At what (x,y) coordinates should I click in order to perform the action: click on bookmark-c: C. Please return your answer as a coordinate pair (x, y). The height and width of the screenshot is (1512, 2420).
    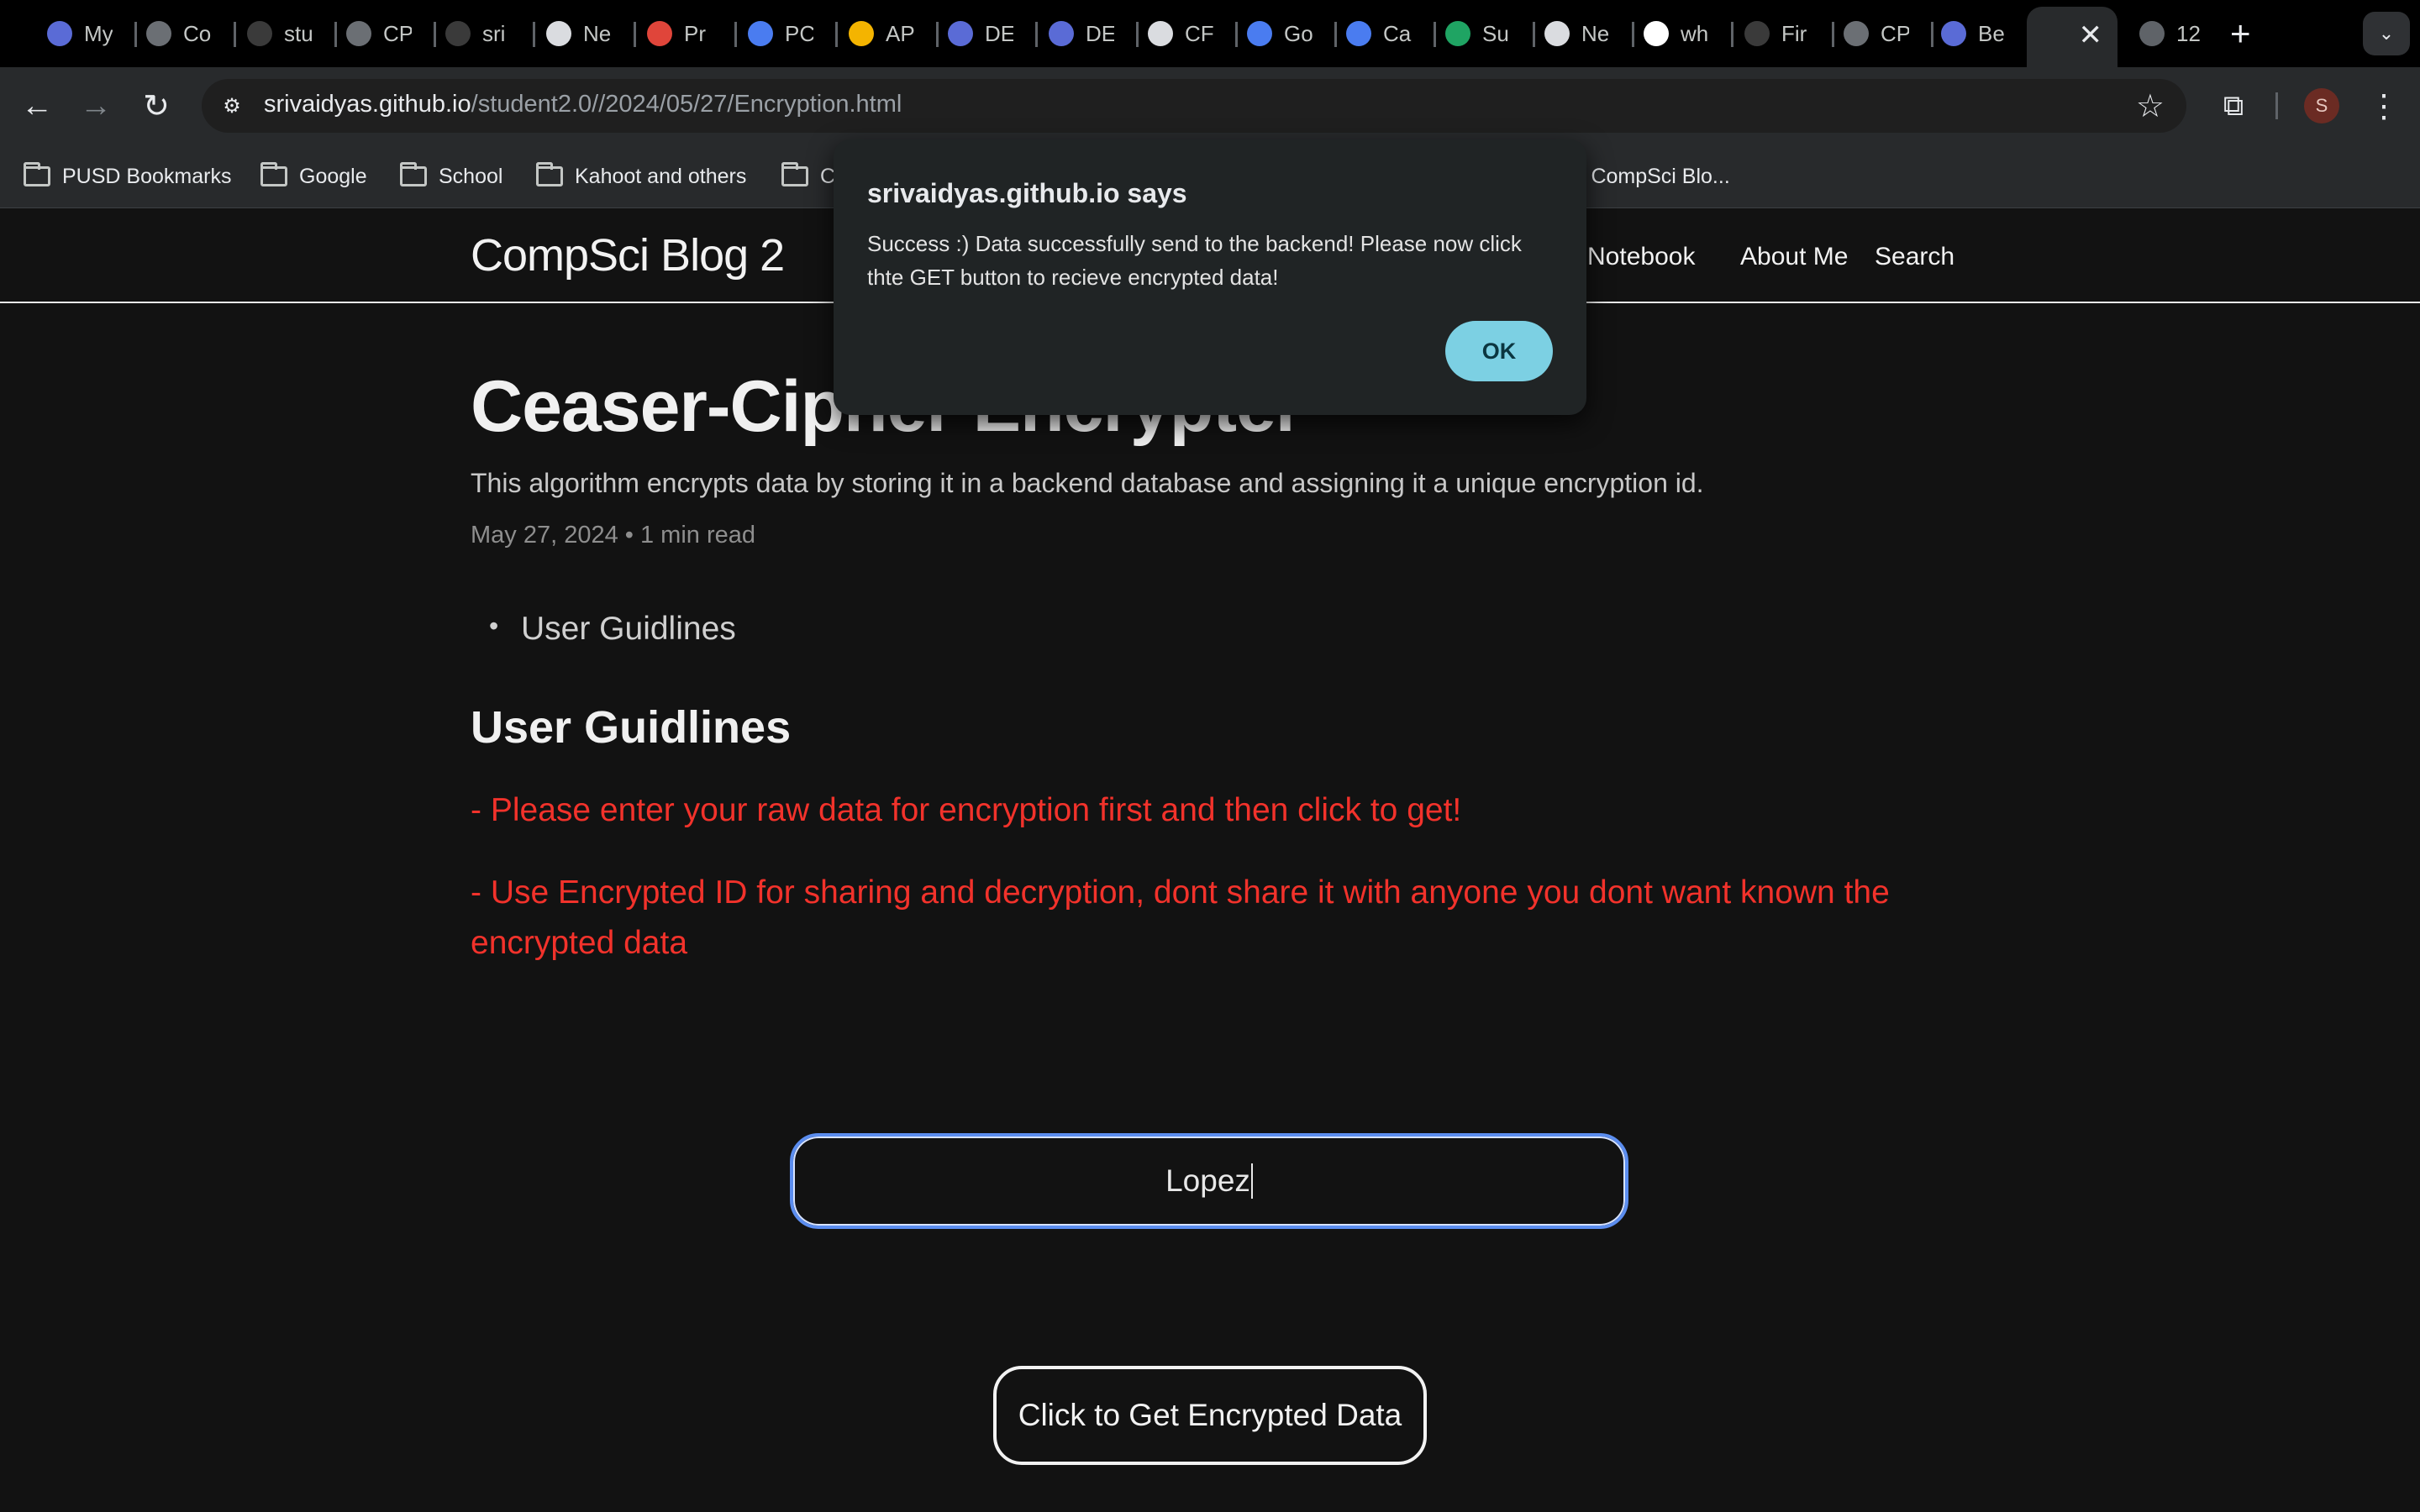
    Looking at the image, I should click on (808, 176).